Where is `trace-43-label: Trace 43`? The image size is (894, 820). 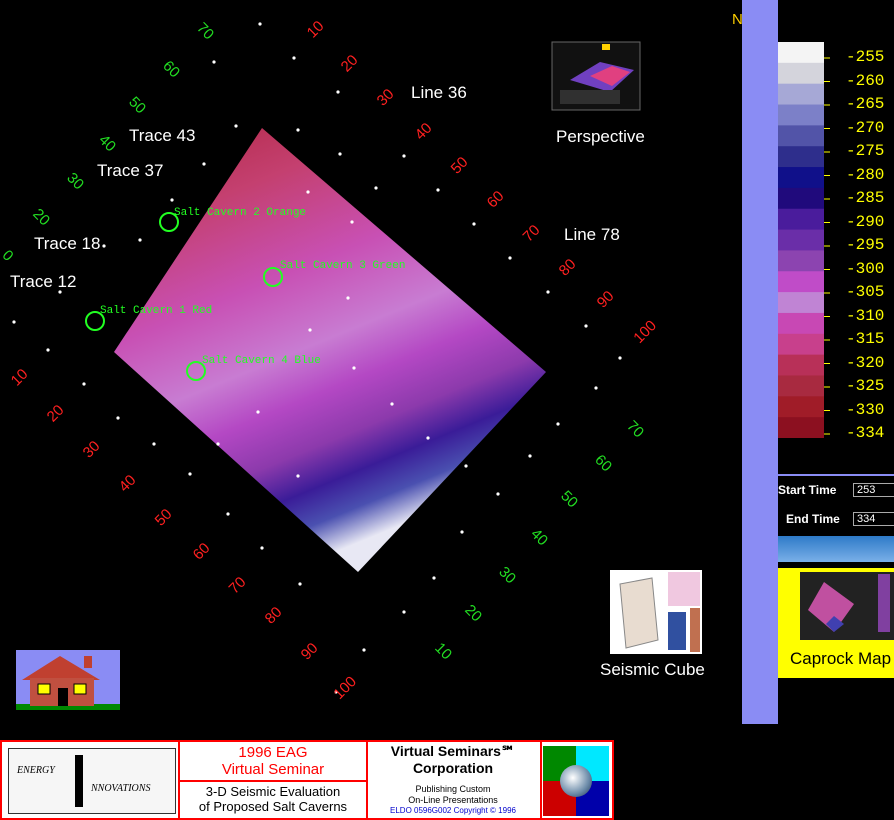 trace-43-label: Trace 43 is located at coordinates (162, 135).